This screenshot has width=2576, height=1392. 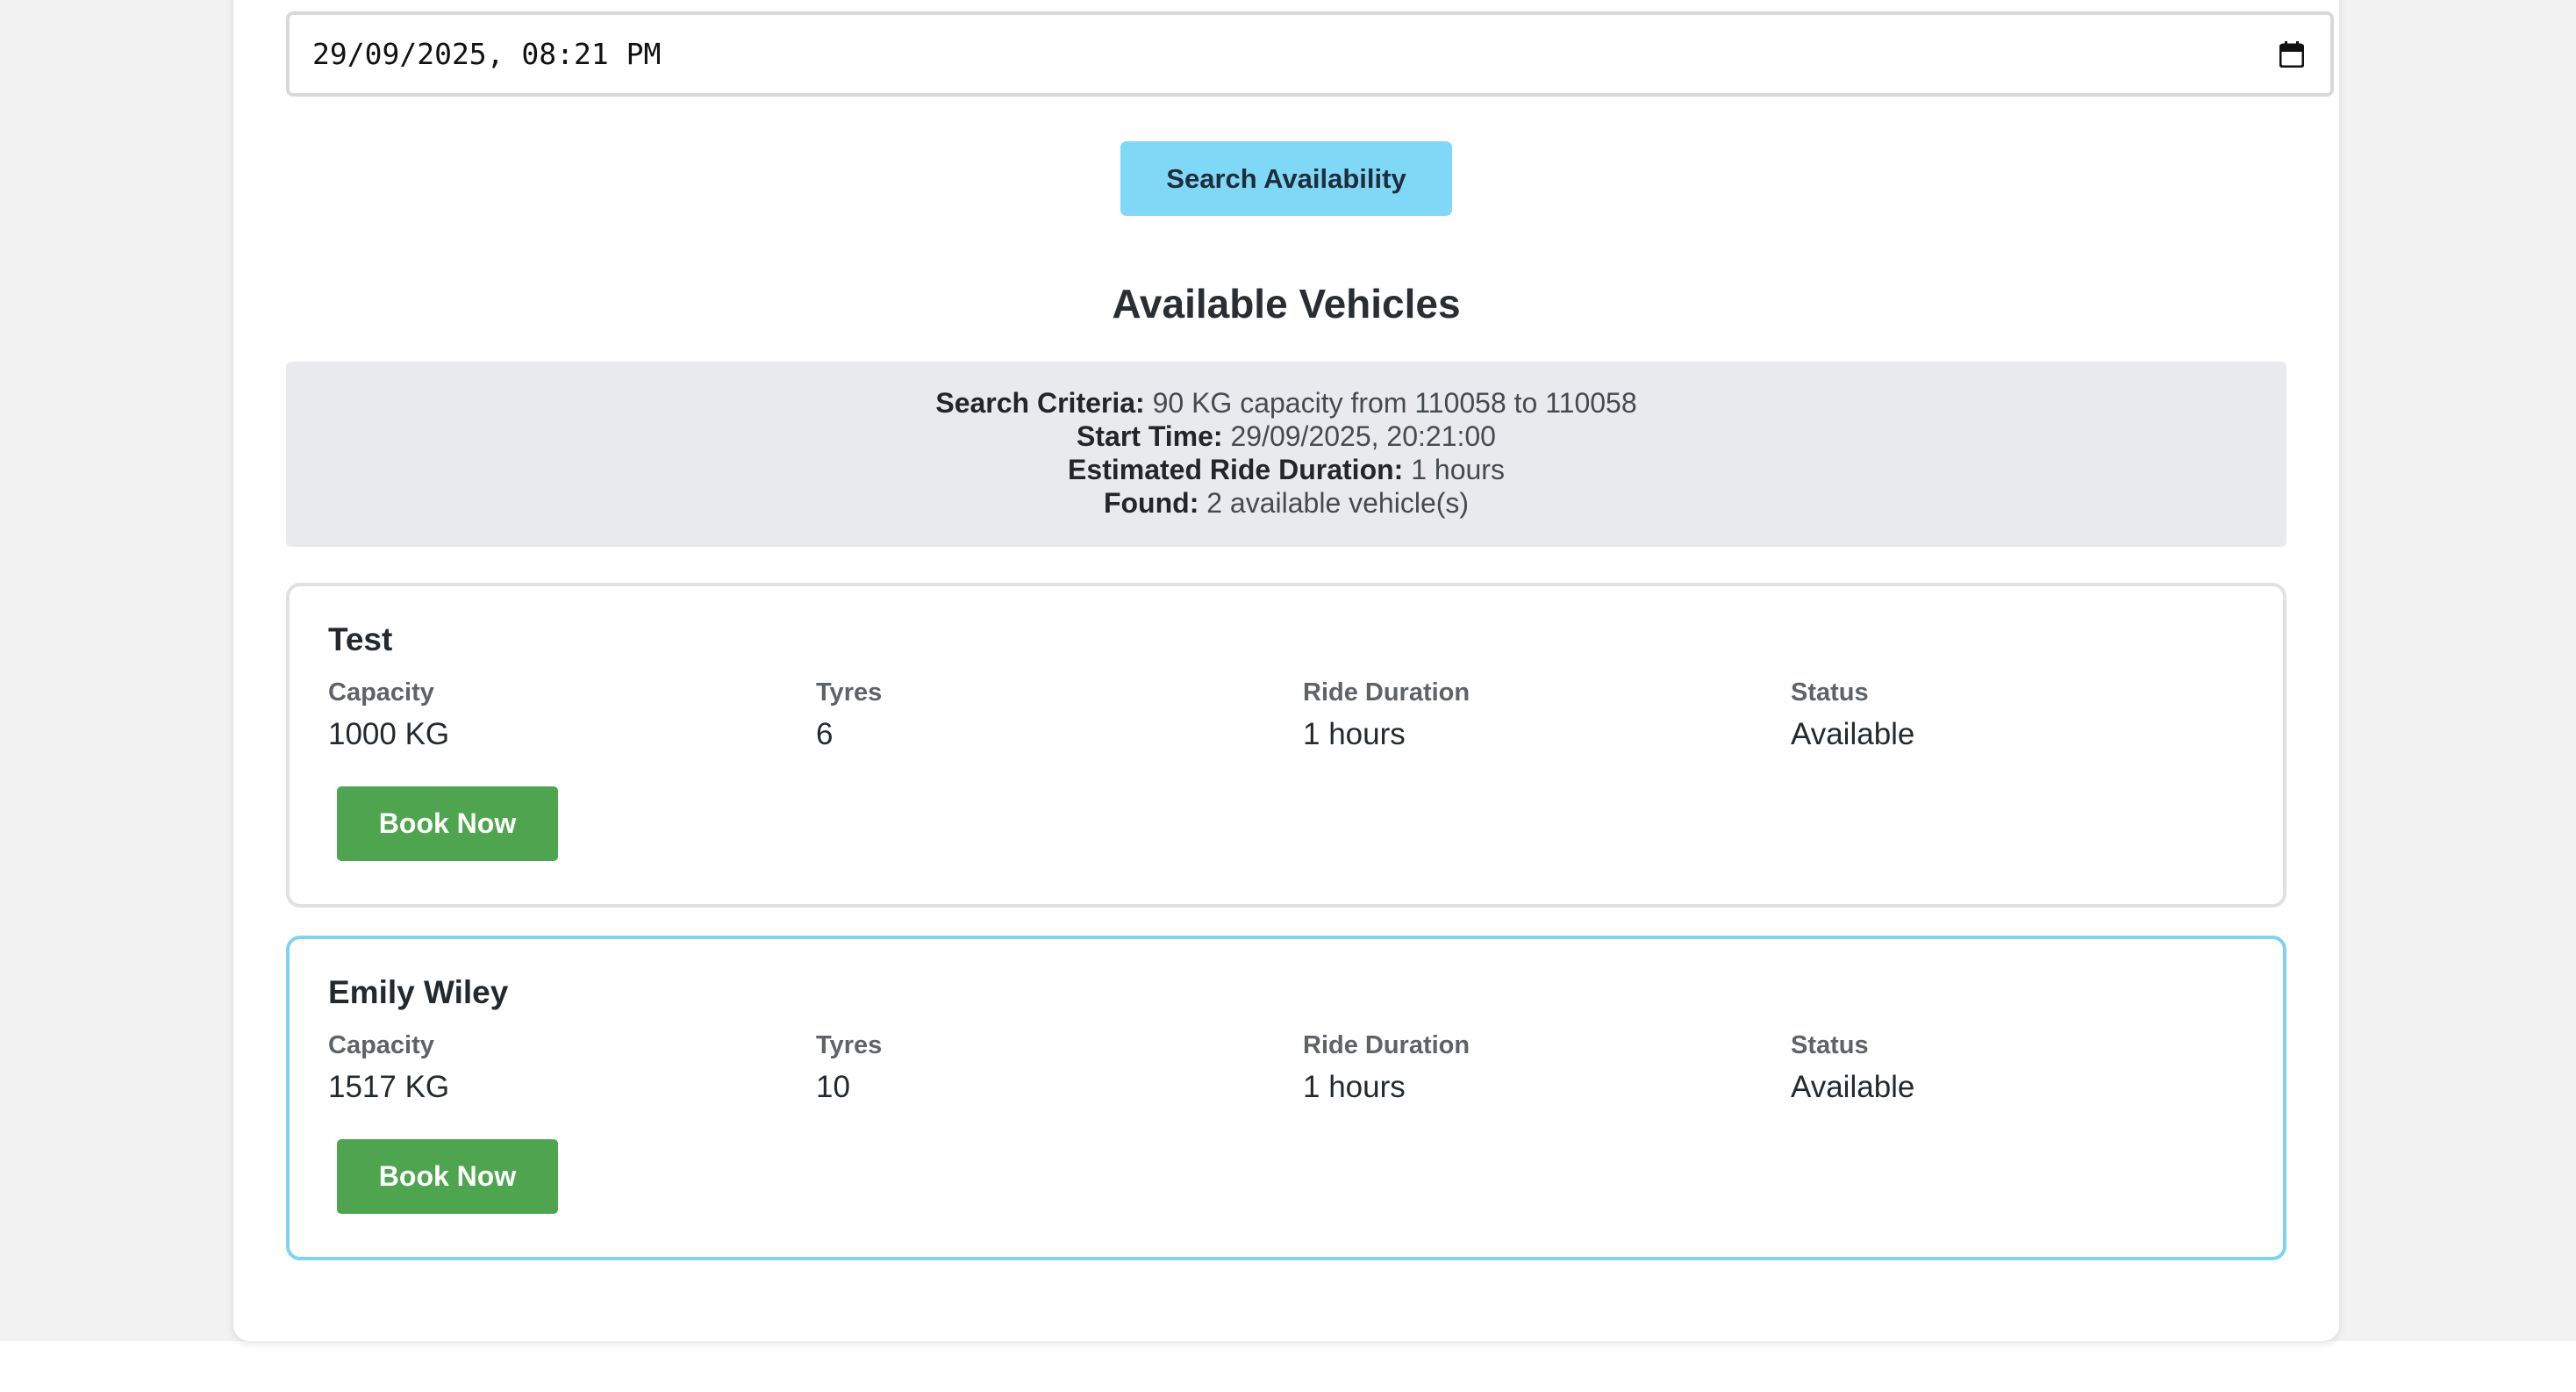 What do you see at coordinates (1040, 403) in the screenshot?
I see `criteria-search-label: Search Criteria:` at bounding box center [1040, 403].